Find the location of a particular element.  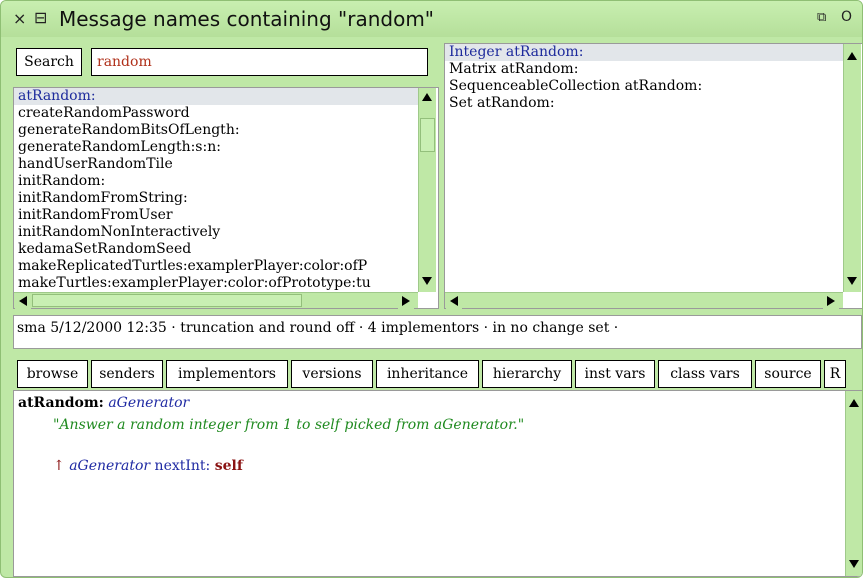

method-argument: aGenerator is located at coordinates (149, 403).